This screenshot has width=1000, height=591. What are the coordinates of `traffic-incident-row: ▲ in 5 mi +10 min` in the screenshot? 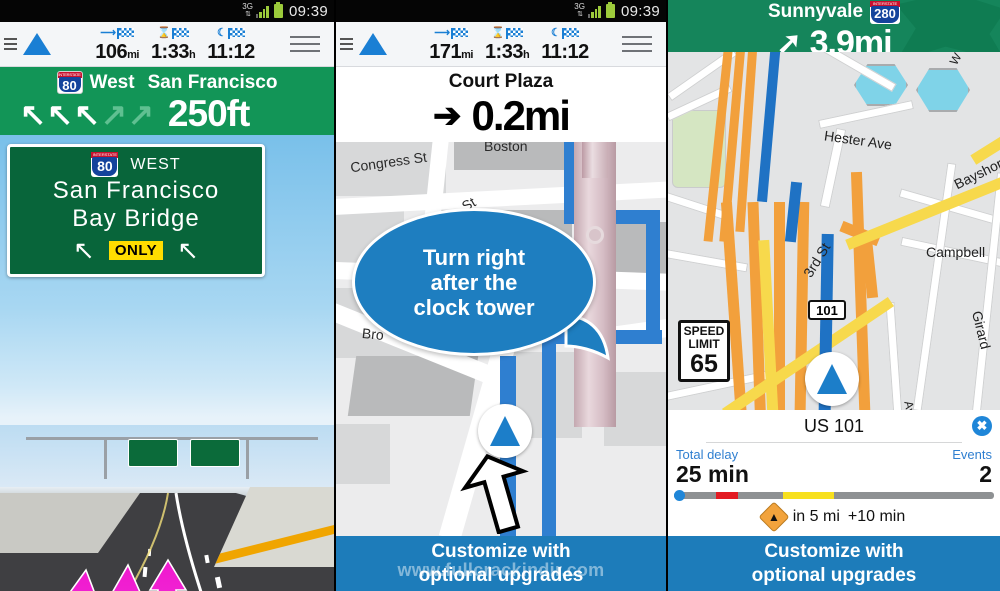 It's located at (834, 517).